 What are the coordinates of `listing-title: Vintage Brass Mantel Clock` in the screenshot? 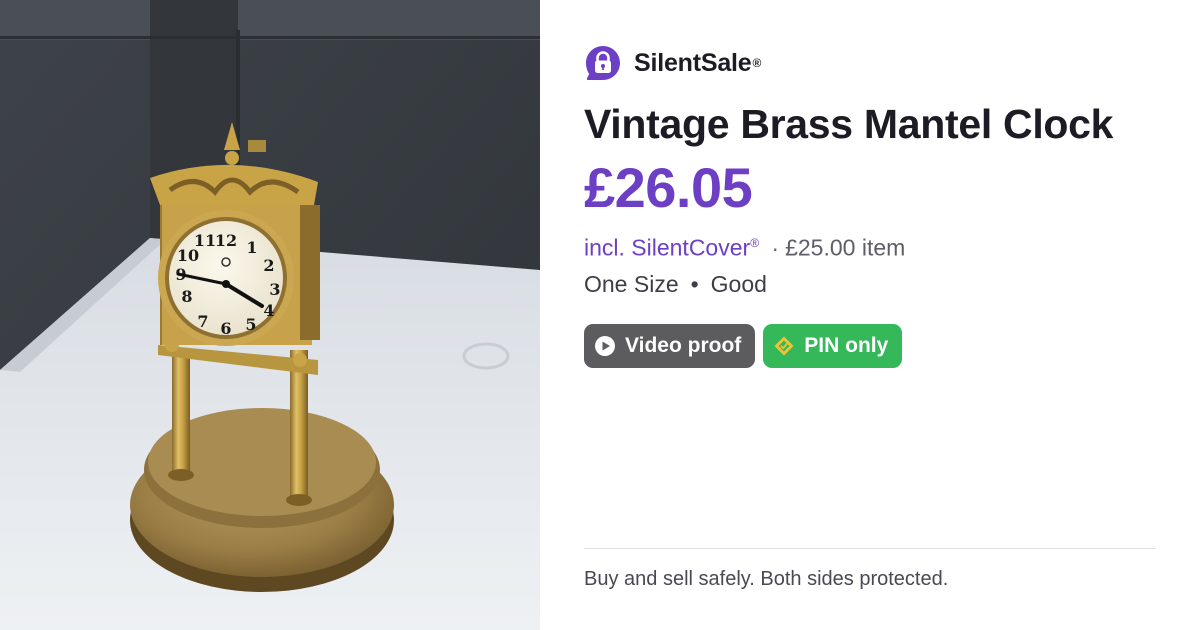 It's located at (849, 124).